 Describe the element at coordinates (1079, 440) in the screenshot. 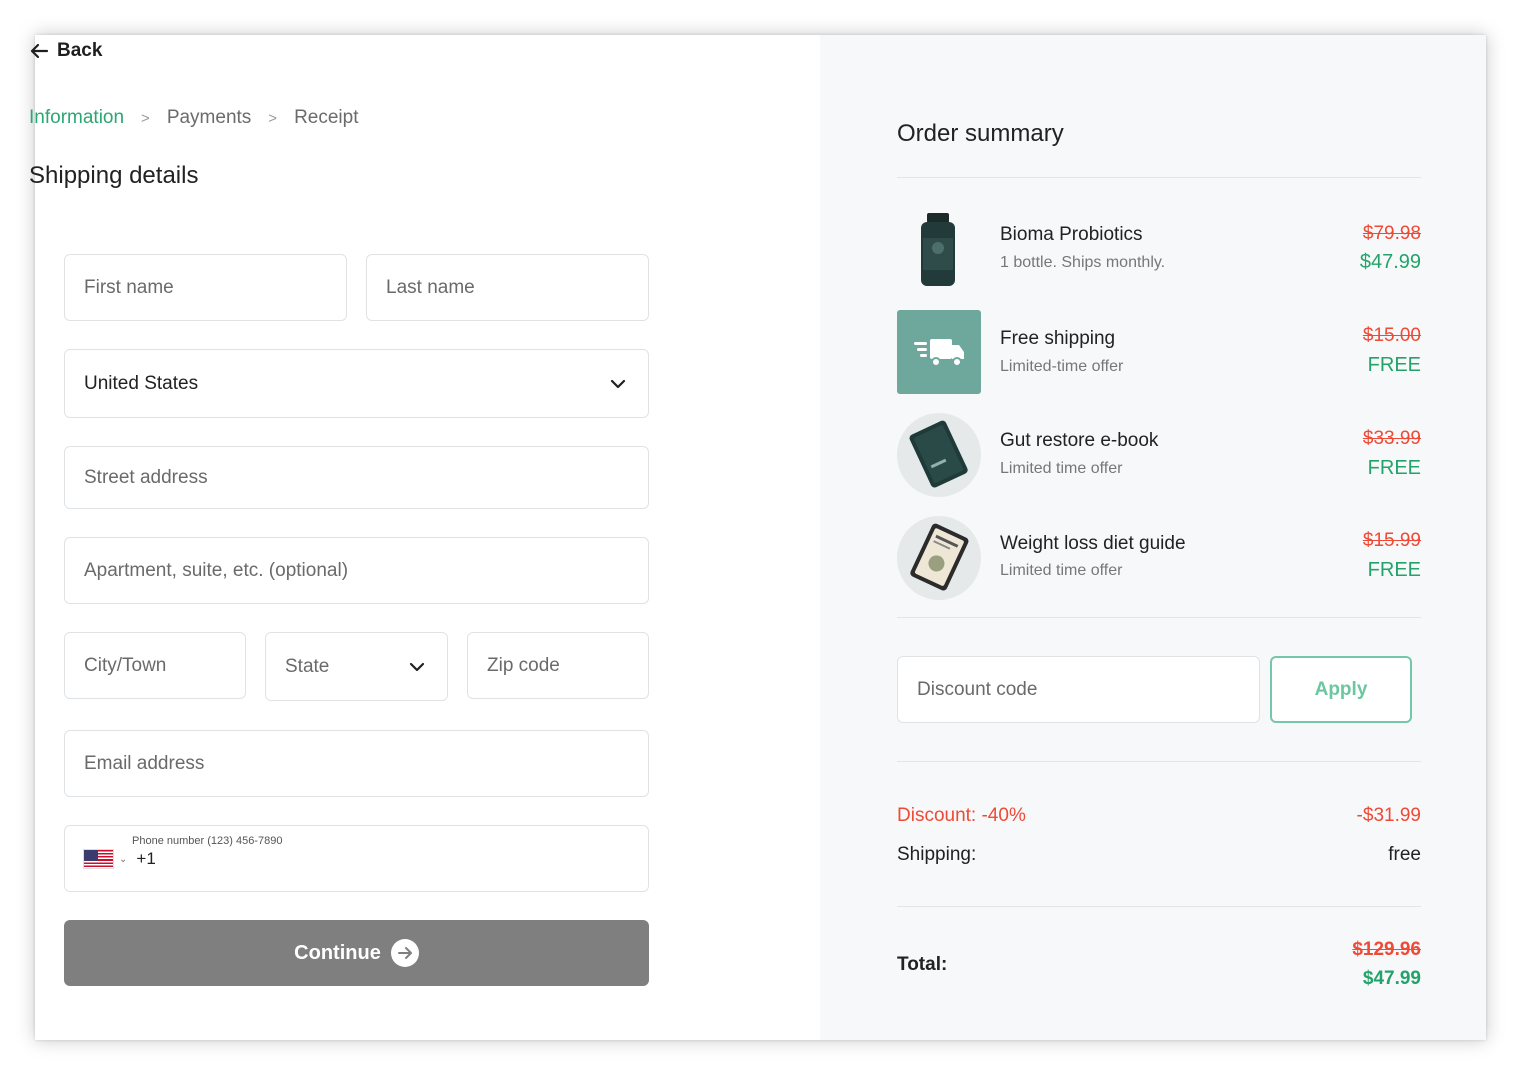

I see `item-name: Gut restore e-book` at that location.